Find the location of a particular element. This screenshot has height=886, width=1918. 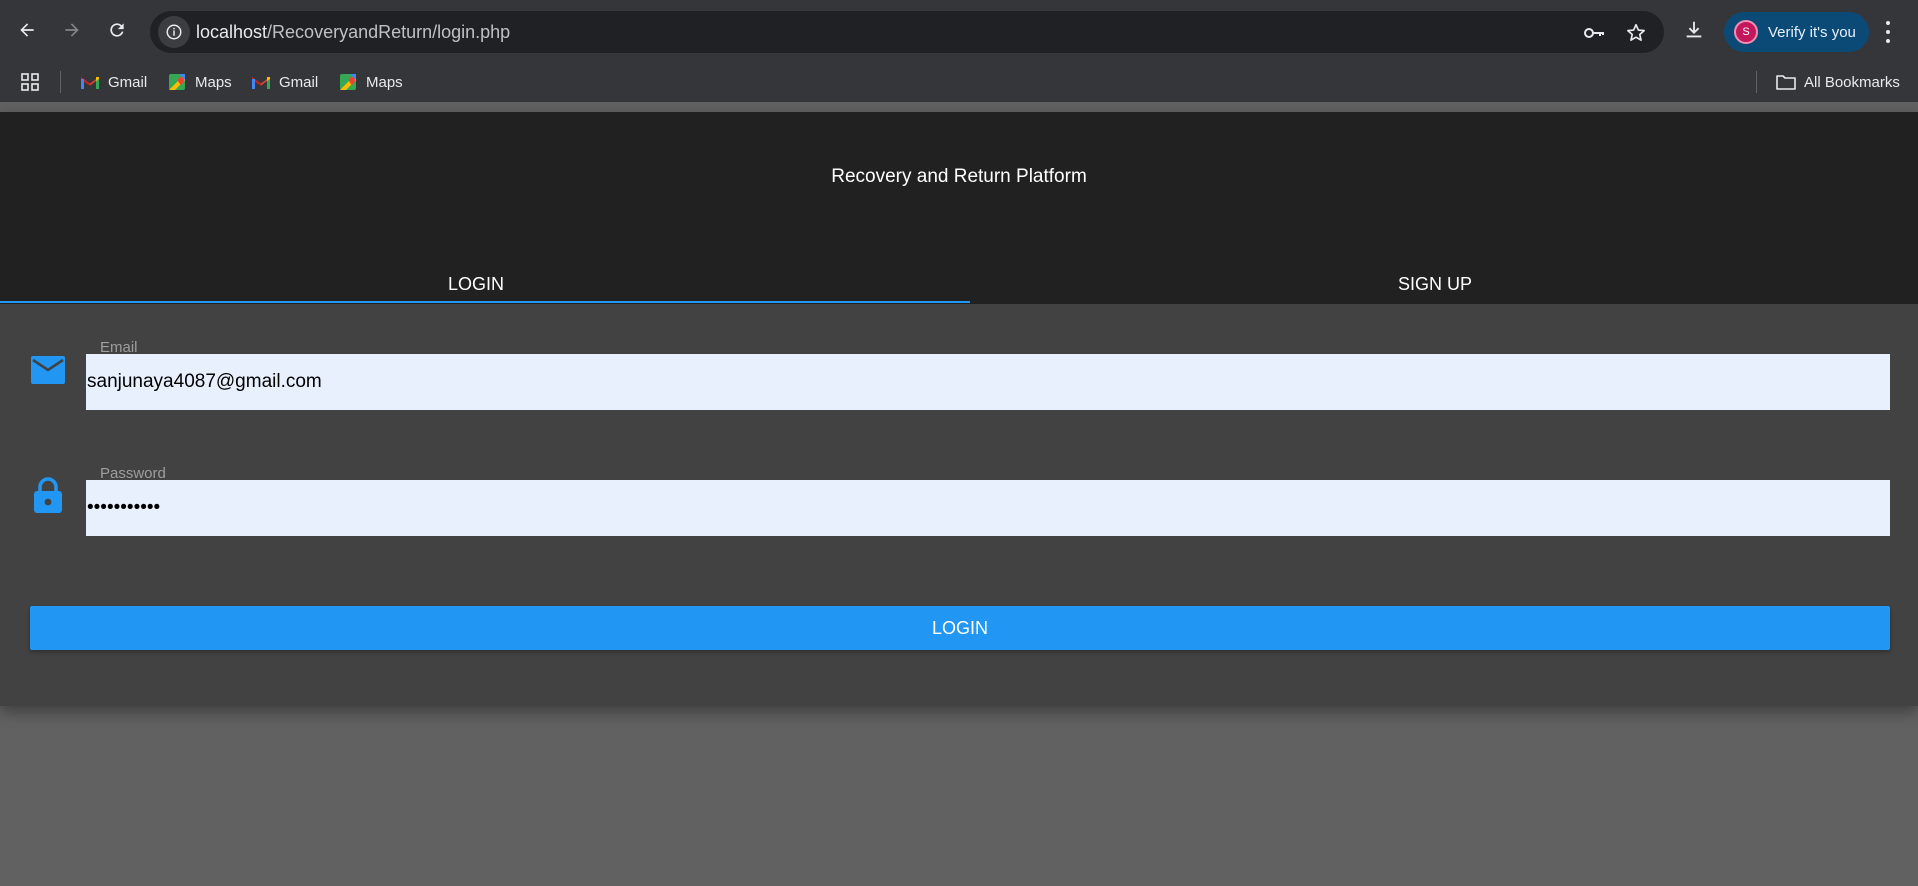

browser-menu-icon is located at coordinates (1888, 32).